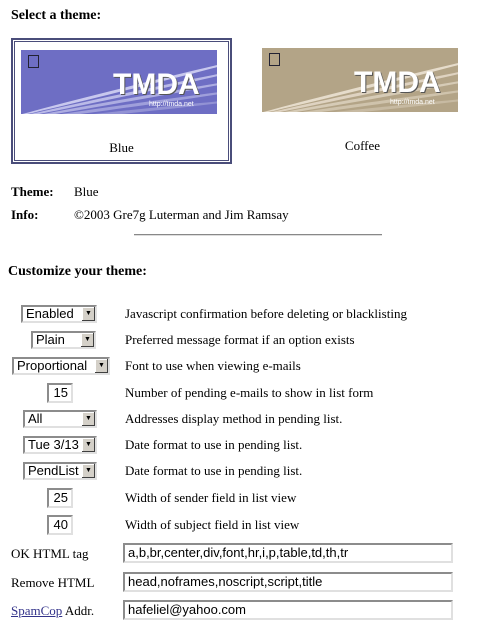 The image size is (482, 620). Describe the element at coordinates (60, 419) in the screenshot. I see `address-display-select: All ▼` at that location.